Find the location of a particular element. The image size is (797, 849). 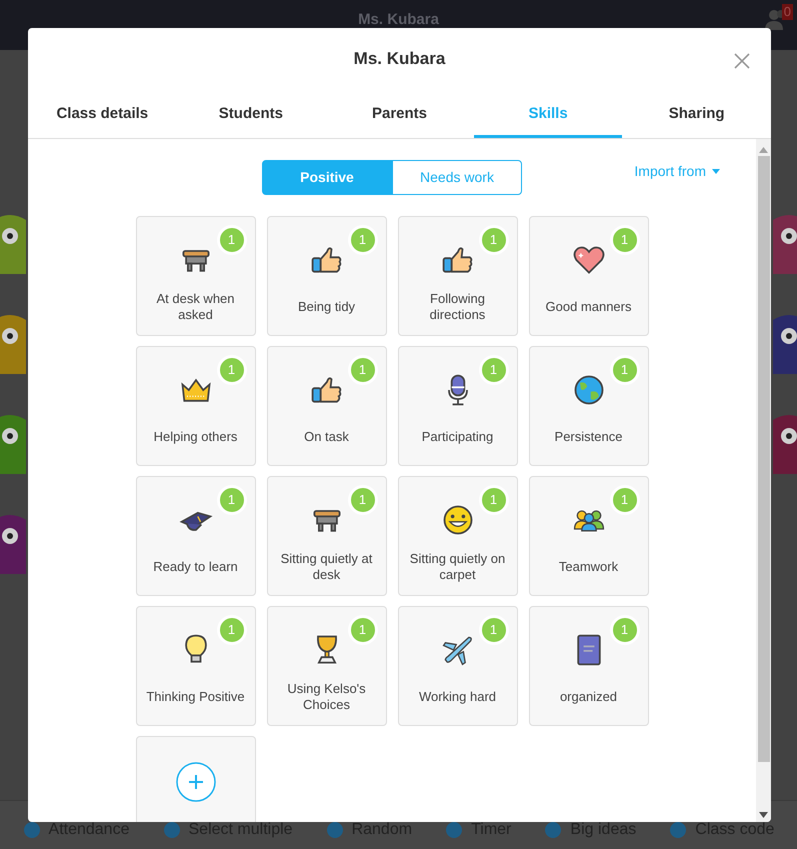

dialog-title: Ms. Kubara is located at coordinates (400, 59).